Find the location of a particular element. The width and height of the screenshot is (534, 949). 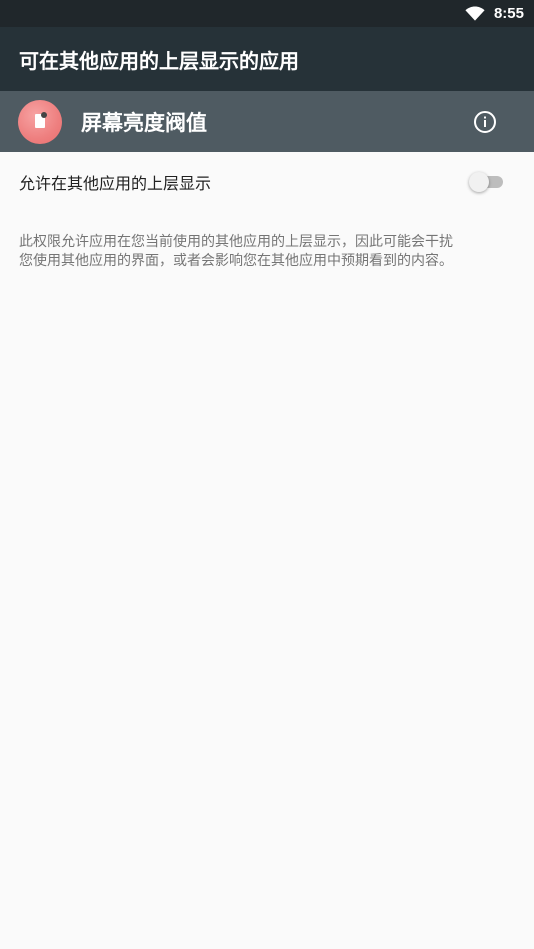

overlay-permission-label: 允许在其他应用的上层显示 is located at coordinates (115, 183).